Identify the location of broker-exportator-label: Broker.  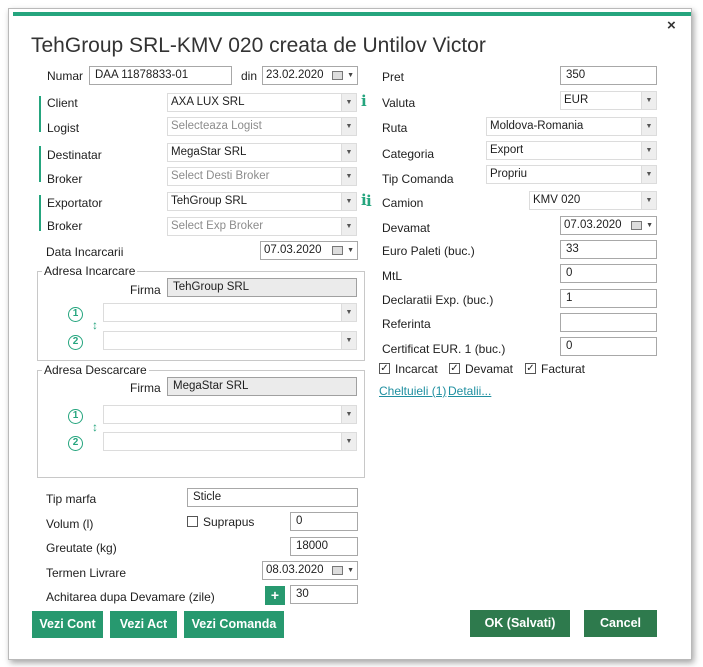
(65, 226).